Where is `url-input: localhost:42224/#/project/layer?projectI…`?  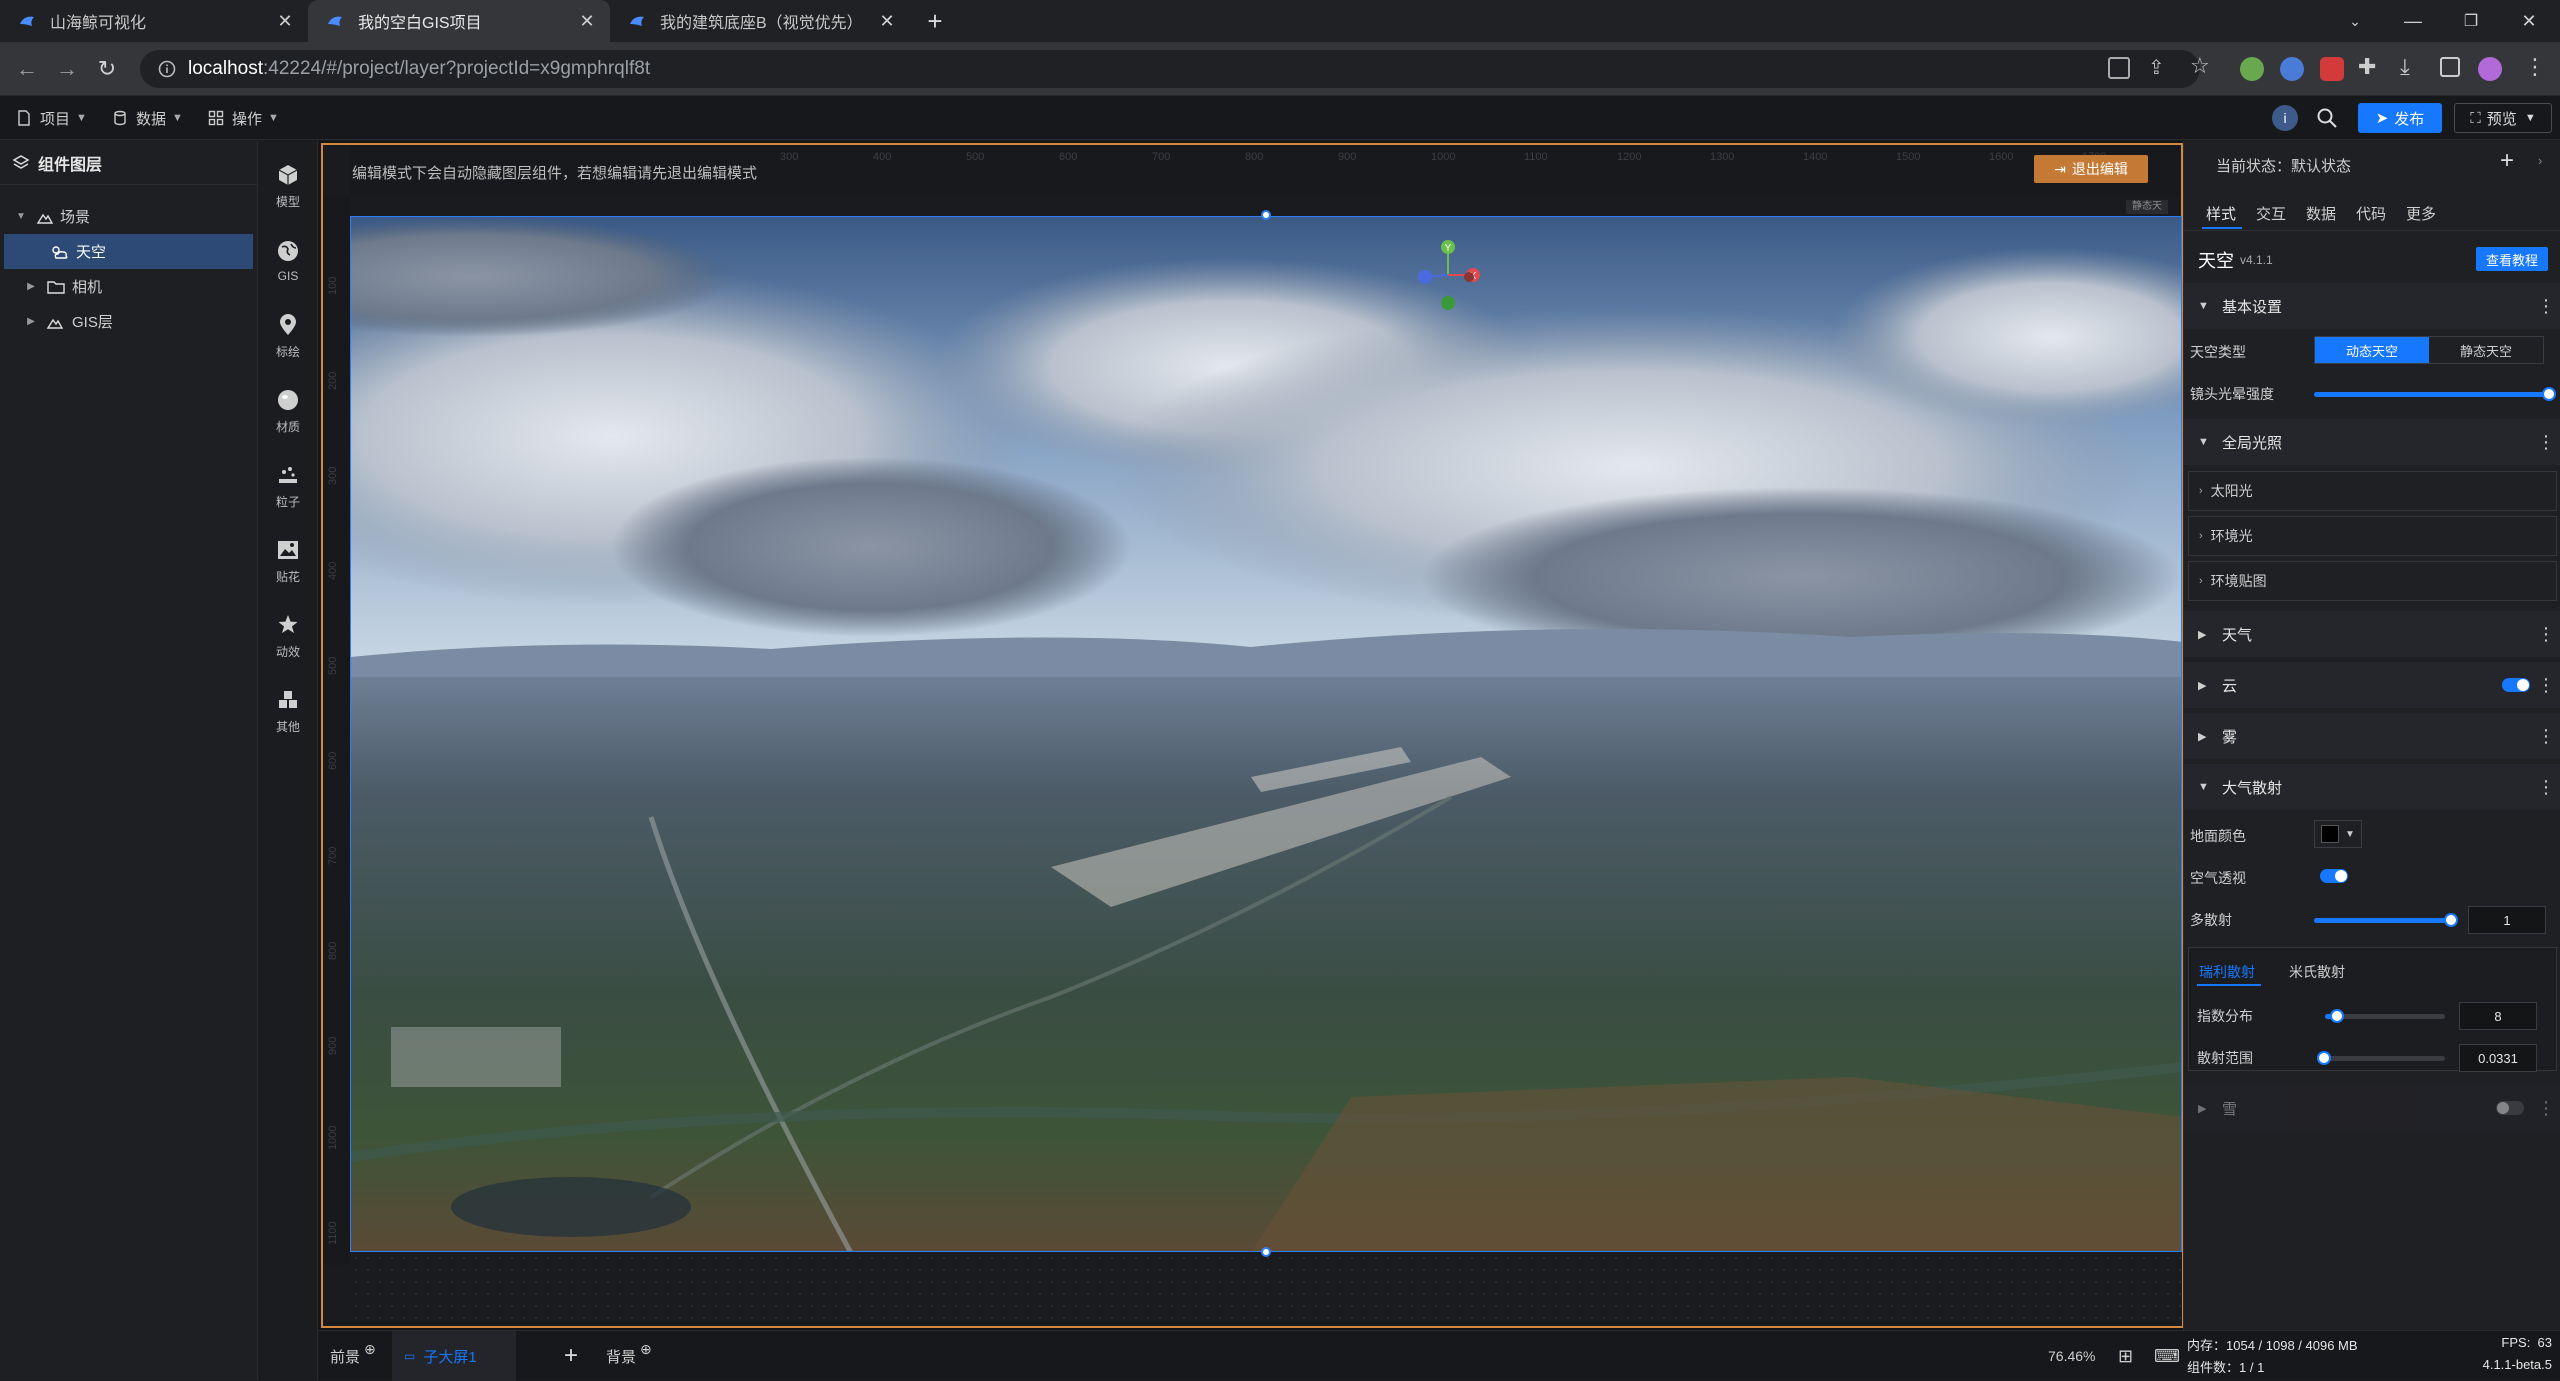 url-input: localhost:42224/#/project/layer?projectI… is located at coordinates (1170, 69).